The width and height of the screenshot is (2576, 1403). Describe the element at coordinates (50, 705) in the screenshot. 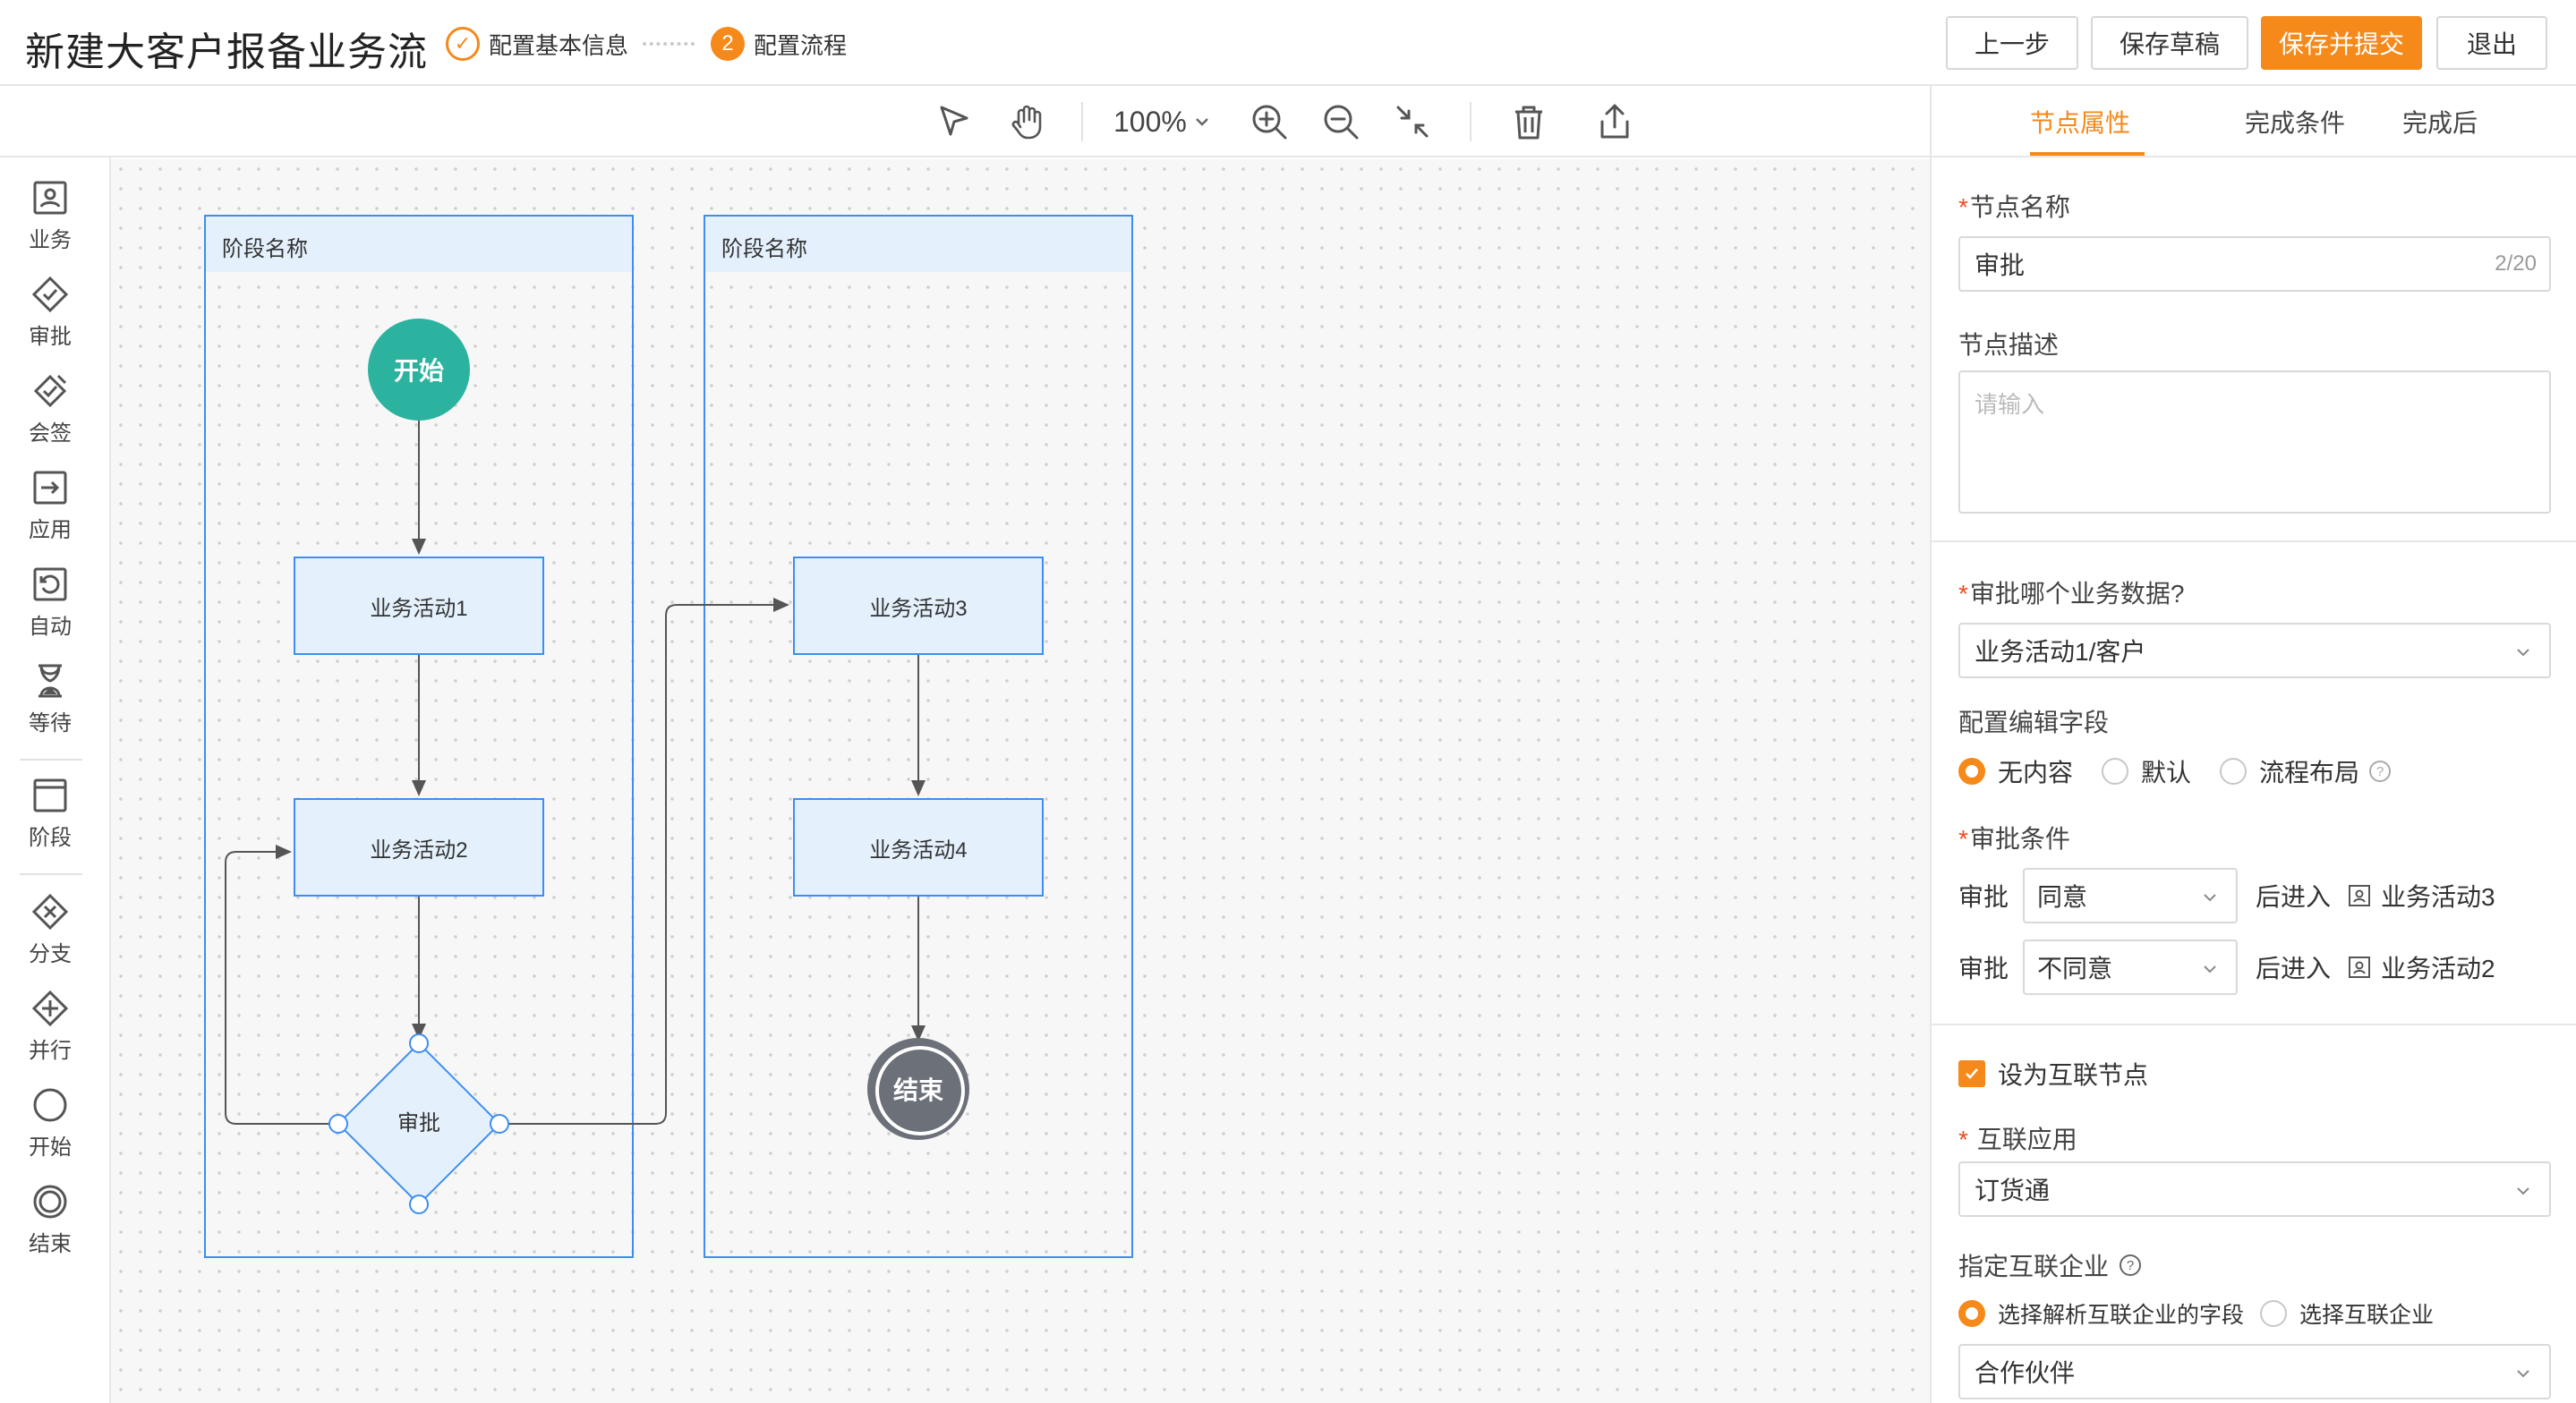

I see `palette-item-wait: 等待` at that location.